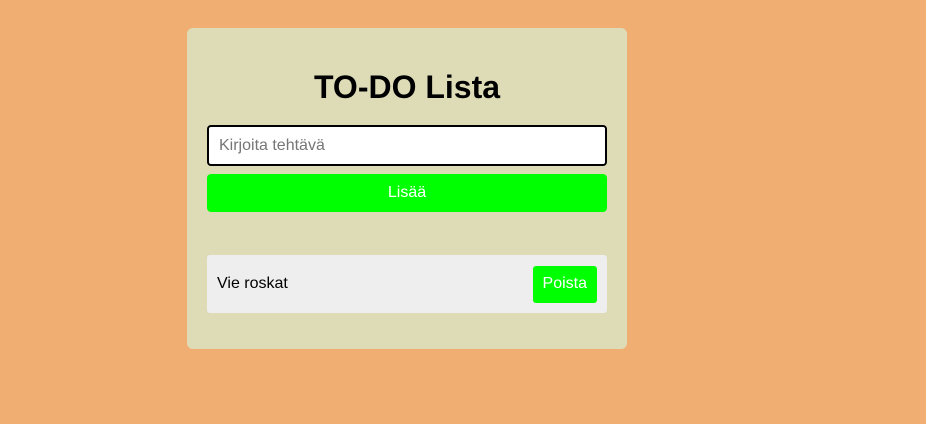 The width and height of the screenshot is (926, 424). Describe the element at coordinates (407, 145) in the screenshot. I see `task-input` at that location.